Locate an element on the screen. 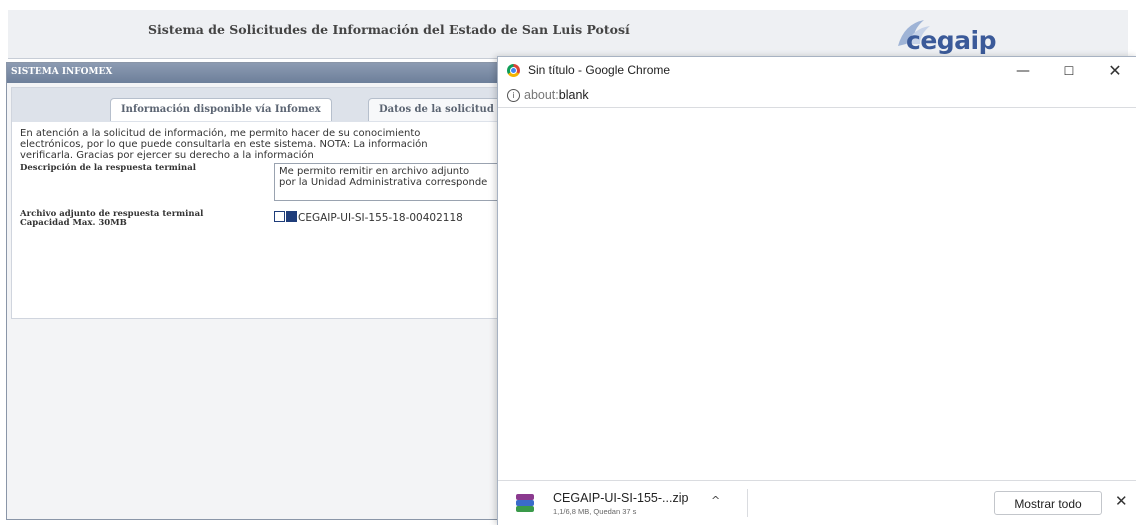  chrome-titlebar: Sin título - Google Chrome — ☐ ✕ is located at coordinates (817, 71).